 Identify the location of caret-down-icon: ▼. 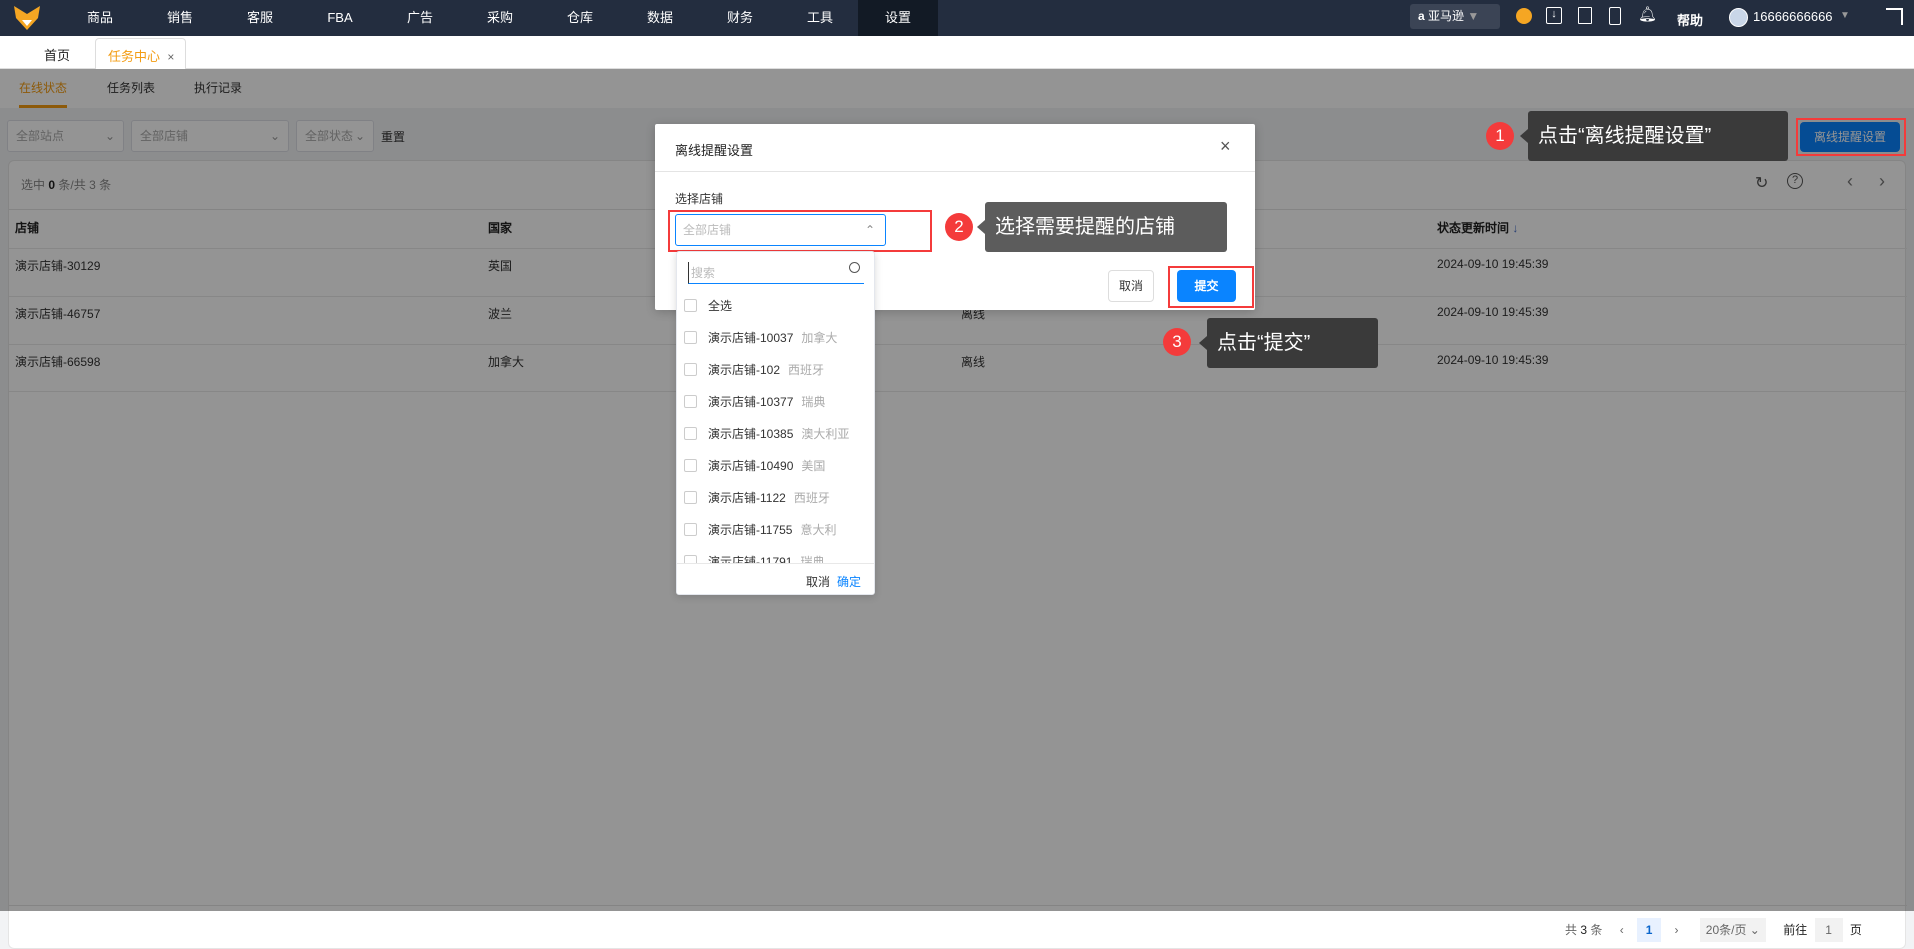
(1473, 16).